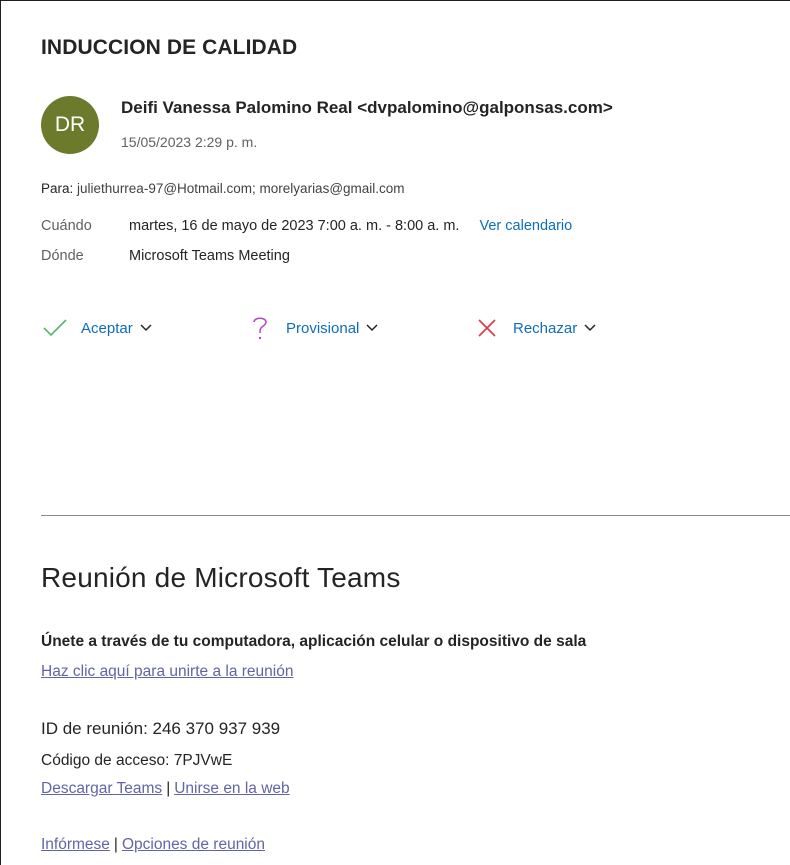  What do you see at coordinates (107, 760) in the screenshot?
I see `passcode-label: Código de acceso:` at bounding box center [107, 760].